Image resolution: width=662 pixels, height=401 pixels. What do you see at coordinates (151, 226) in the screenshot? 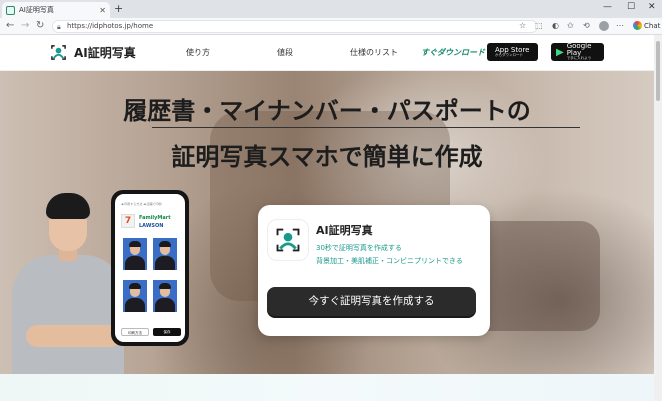
I see `lawson-logo: LAWSON` at bounding box center [151, 226].